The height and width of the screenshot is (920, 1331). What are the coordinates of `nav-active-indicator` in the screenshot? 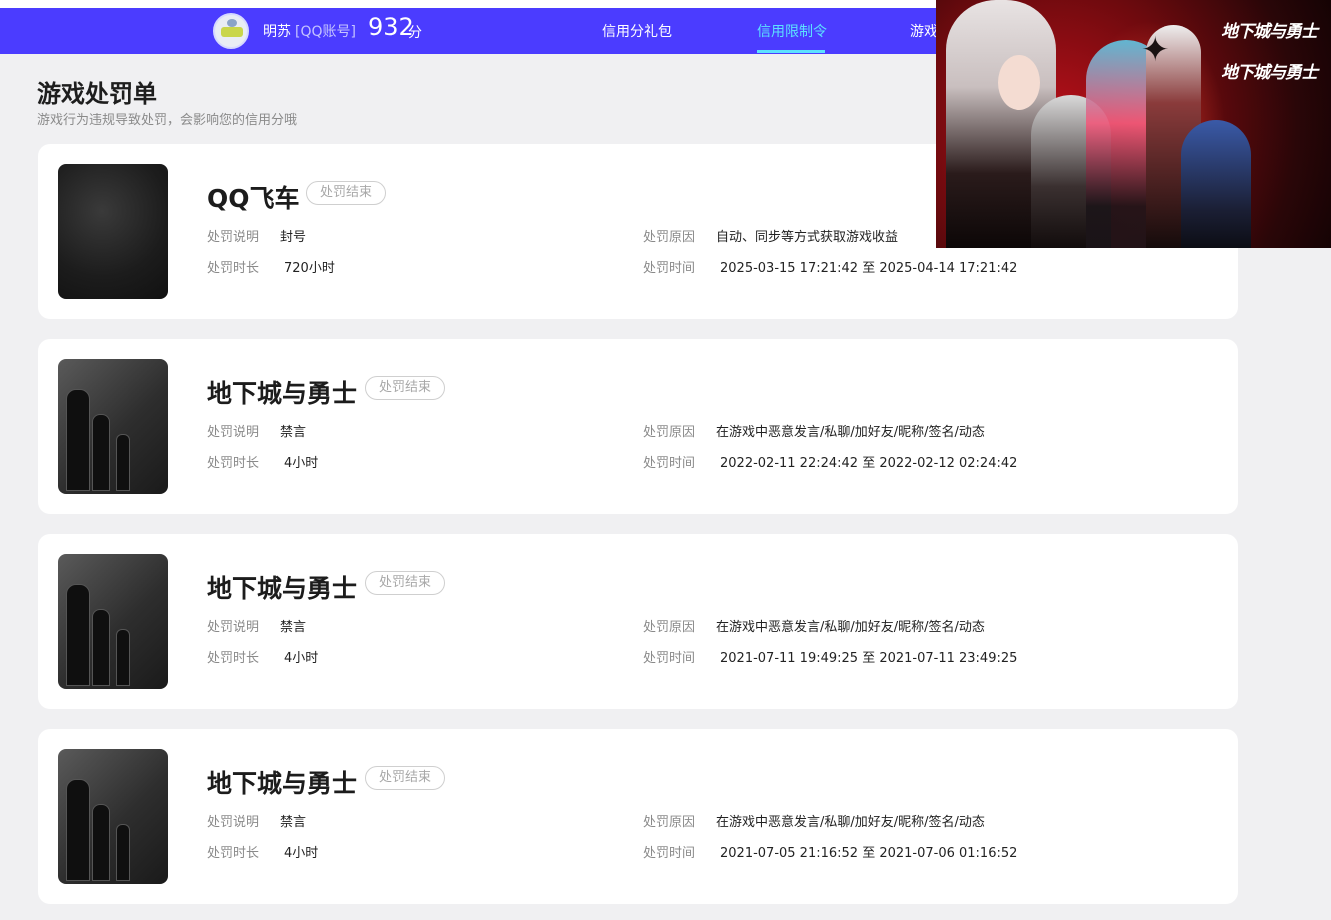 It's located at (791, 51).